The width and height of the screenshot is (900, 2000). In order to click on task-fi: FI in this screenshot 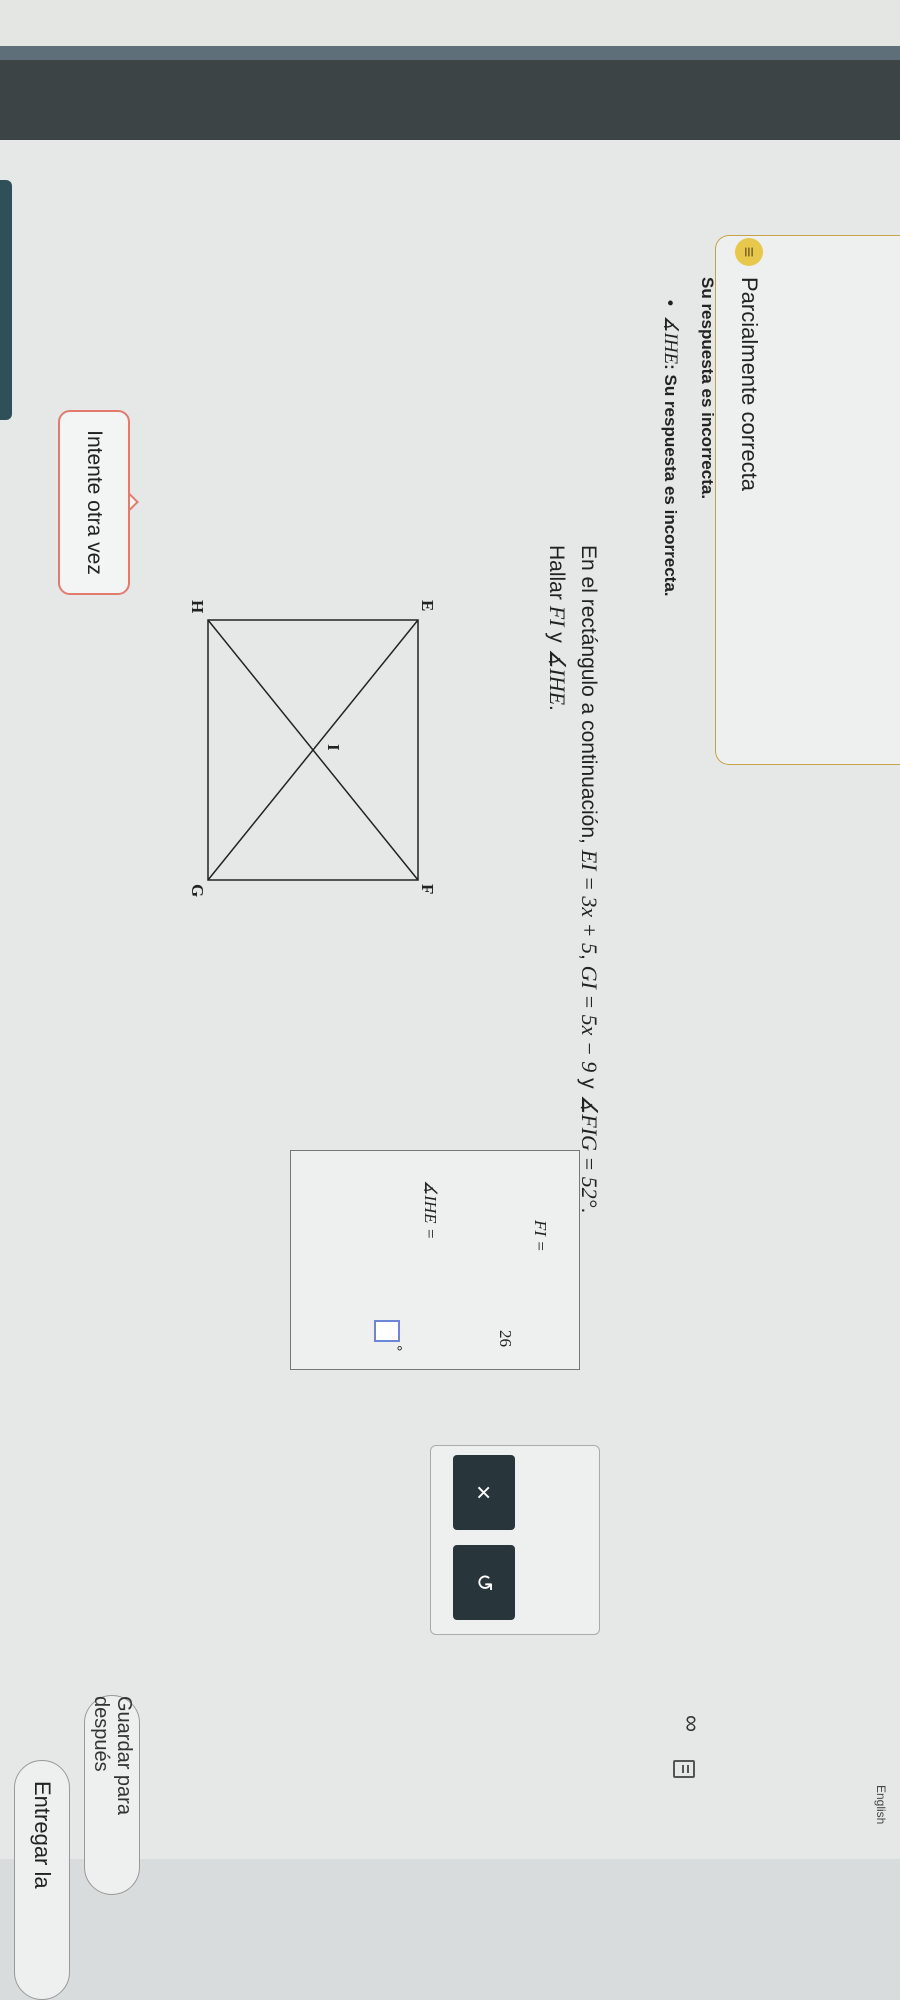, I will do `click(557, 616)`.